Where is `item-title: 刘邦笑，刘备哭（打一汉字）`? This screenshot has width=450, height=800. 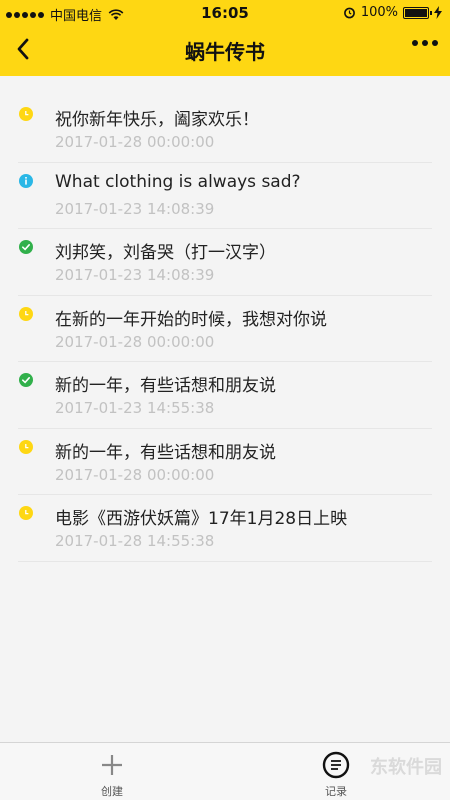 item-title: 刘邦笑，刘备哭（打一汉字） is located at coordinates (165, 253).